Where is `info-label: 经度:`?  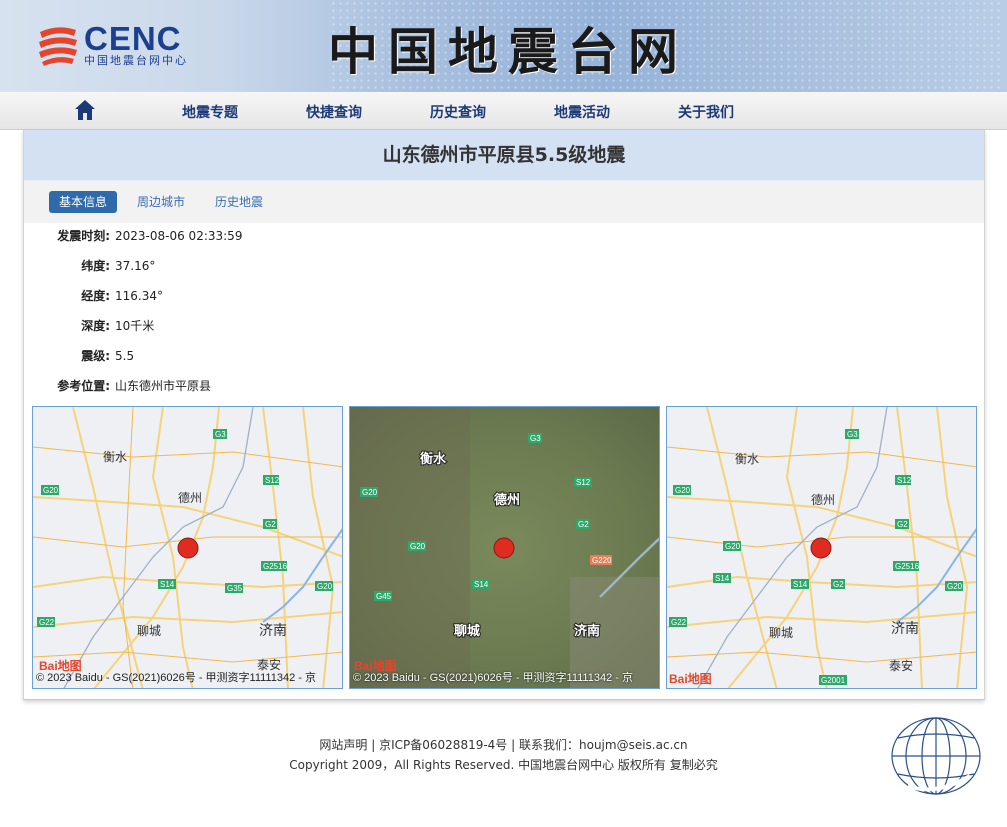
info-label: 经度: is located at coordinates (95, 296).